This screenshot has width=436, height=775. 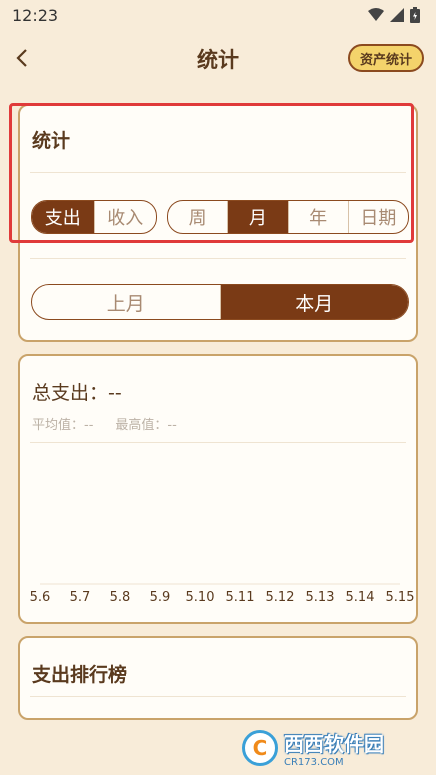 I want to click on status-time: 12:23, so click(x=35, y=15).